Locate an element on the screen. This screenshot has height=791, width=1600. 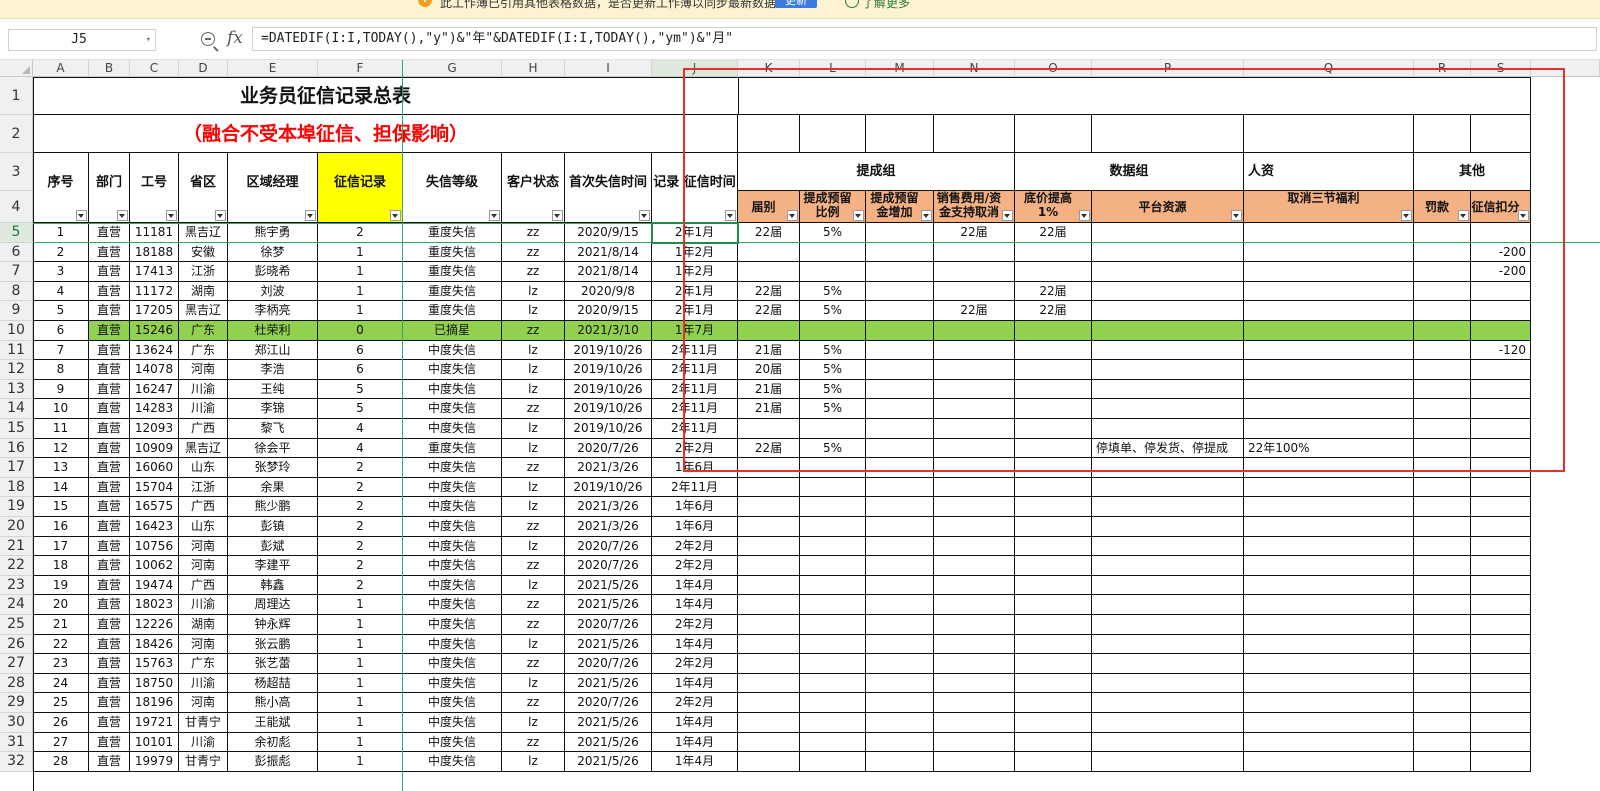
row-header-20: 20 is located at coordinates (16, 527).